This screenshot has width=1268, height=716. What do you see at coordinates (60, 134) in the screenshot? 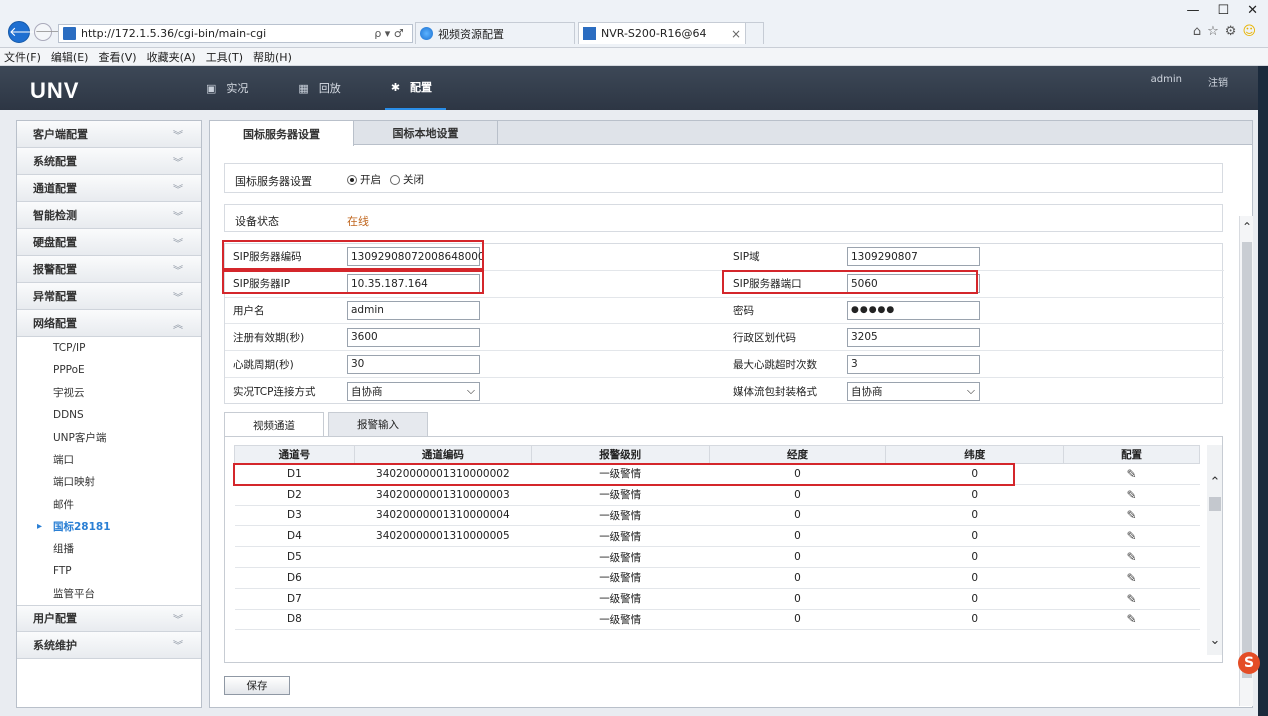
I see `section-label: 客户端配置` at bounding box center [60, 134].